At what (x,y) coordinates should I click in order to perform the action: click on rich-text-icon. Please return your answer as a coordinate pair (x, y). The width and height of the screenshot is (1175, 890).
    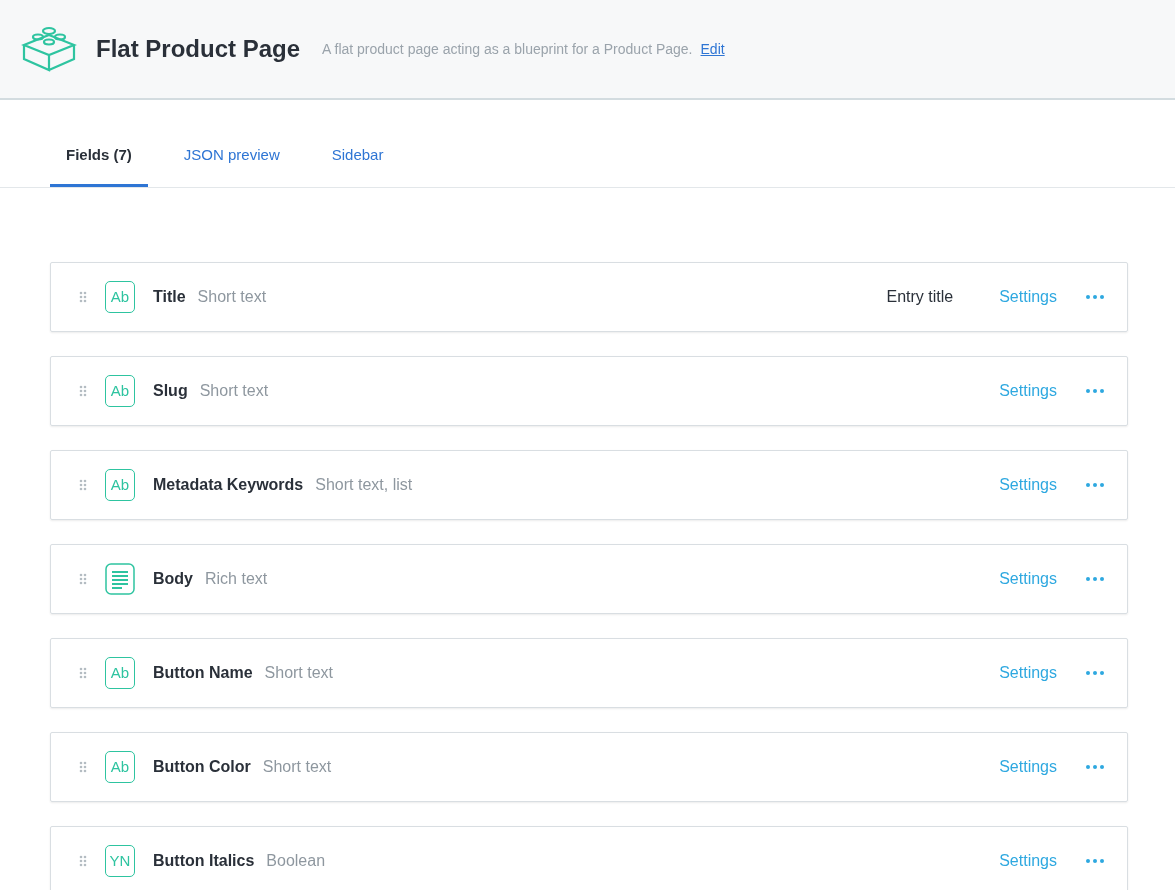
    Looking at the image, I should click on (120, 579).